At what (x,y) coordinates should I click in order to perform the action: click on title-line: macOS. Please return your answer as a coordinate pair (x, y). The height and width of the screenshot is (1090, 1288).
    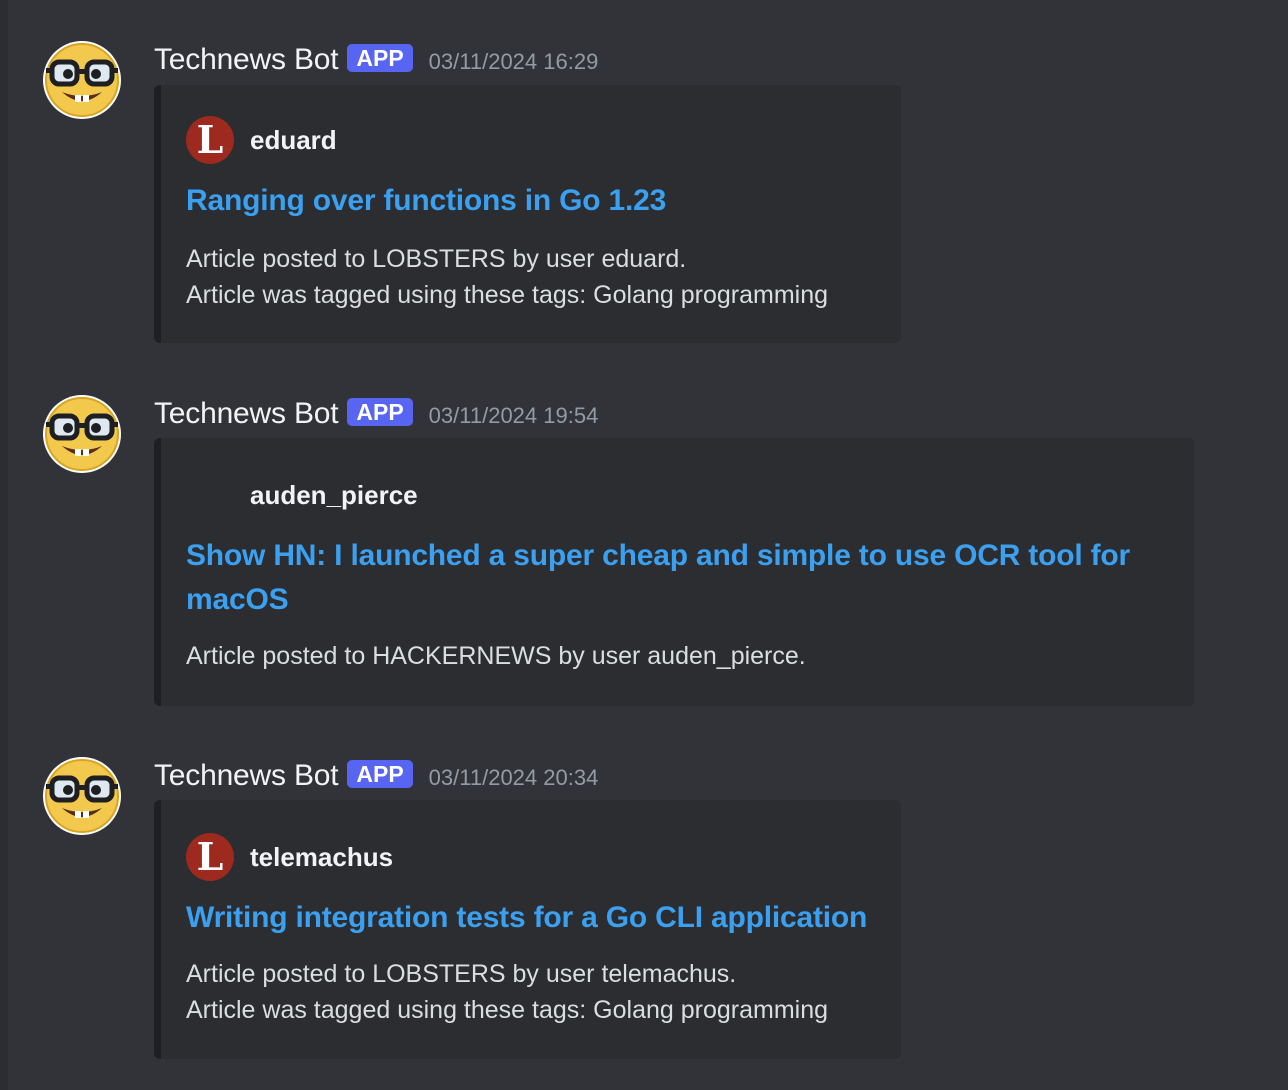
    Looking at the image, I should click on (237, 599).